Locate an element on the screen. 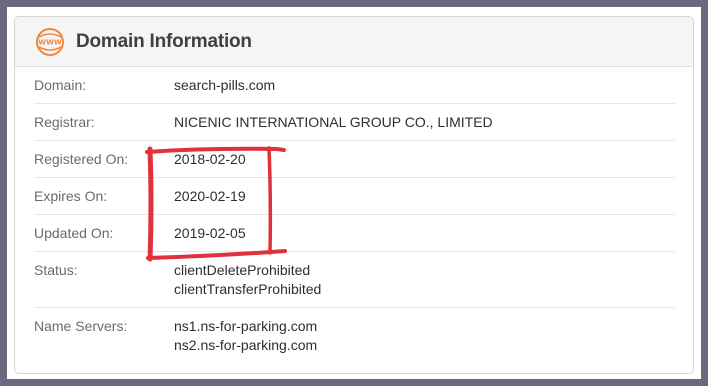 This screenshot has height=386, width=708. row-label: Registrar: is located at coordinates (64, 122).